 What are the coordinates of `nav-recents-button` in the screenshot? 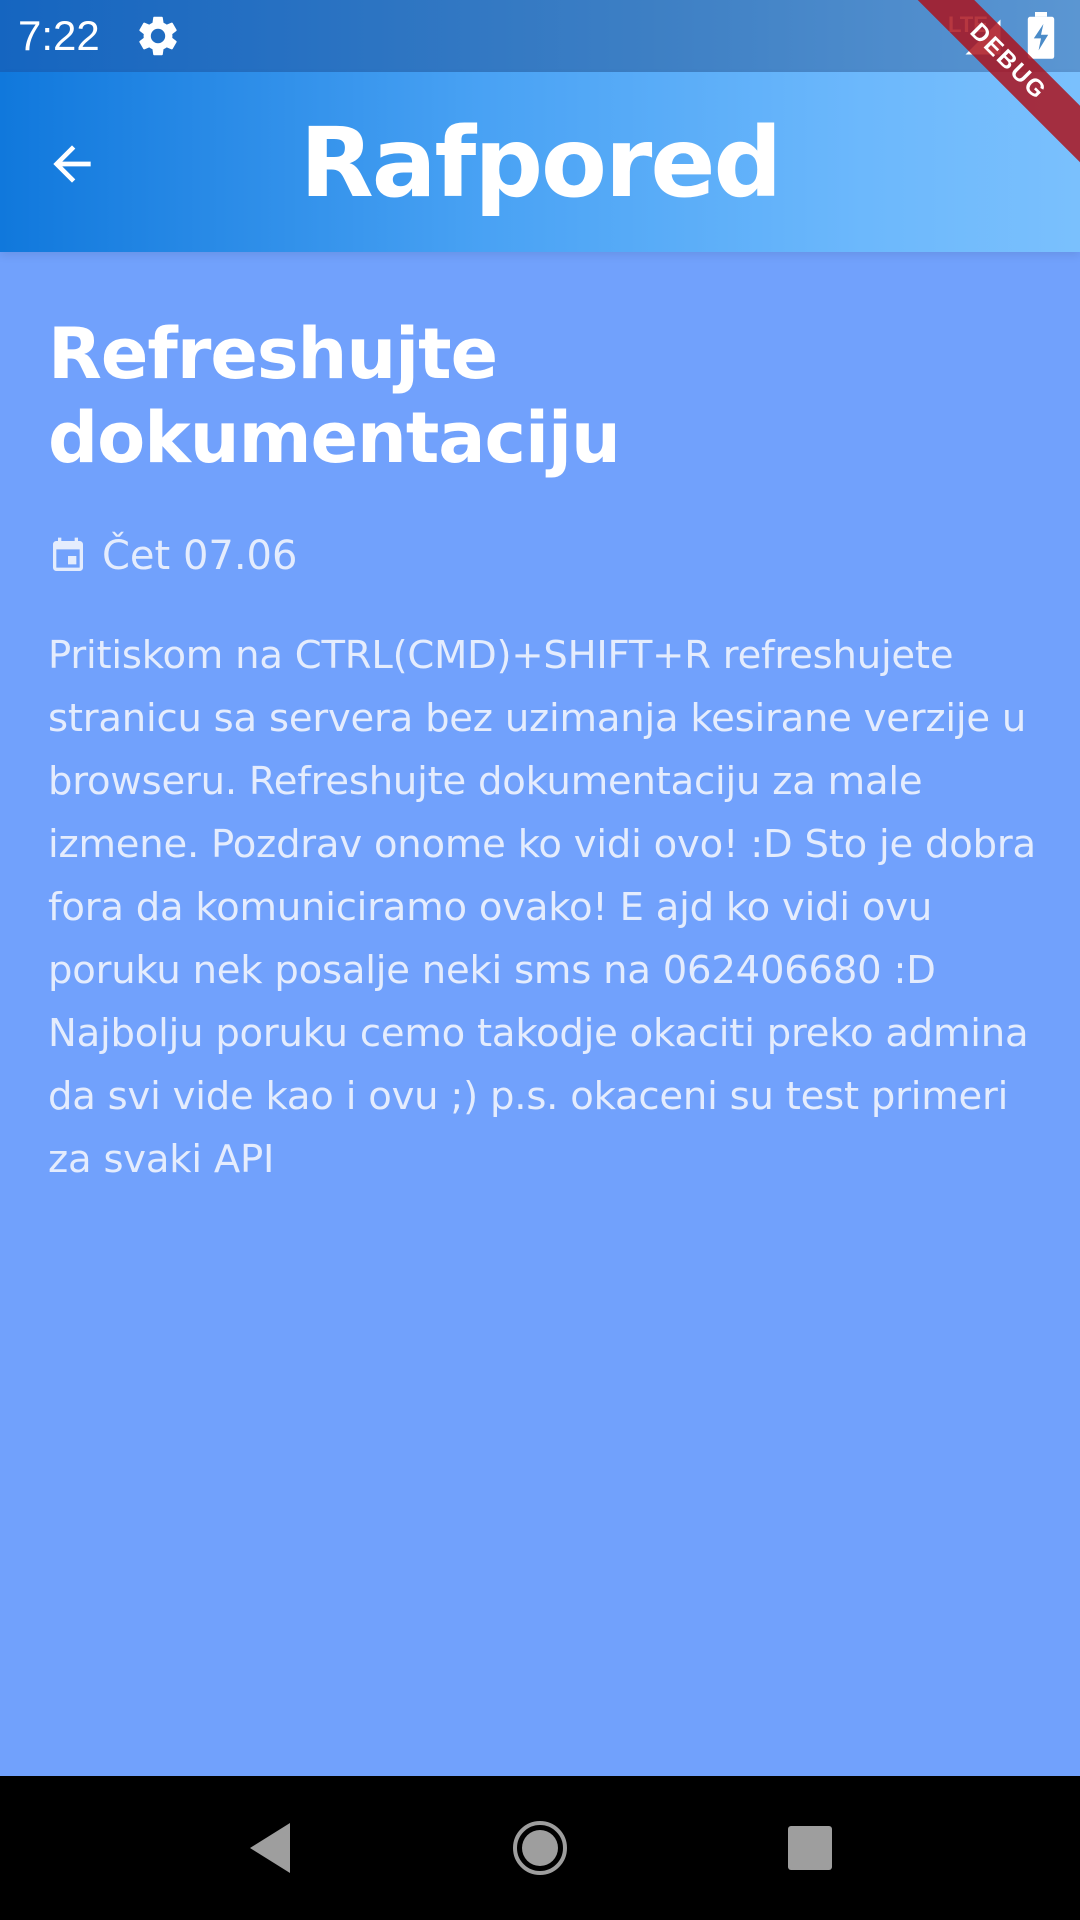 It's located at (810, 1848).